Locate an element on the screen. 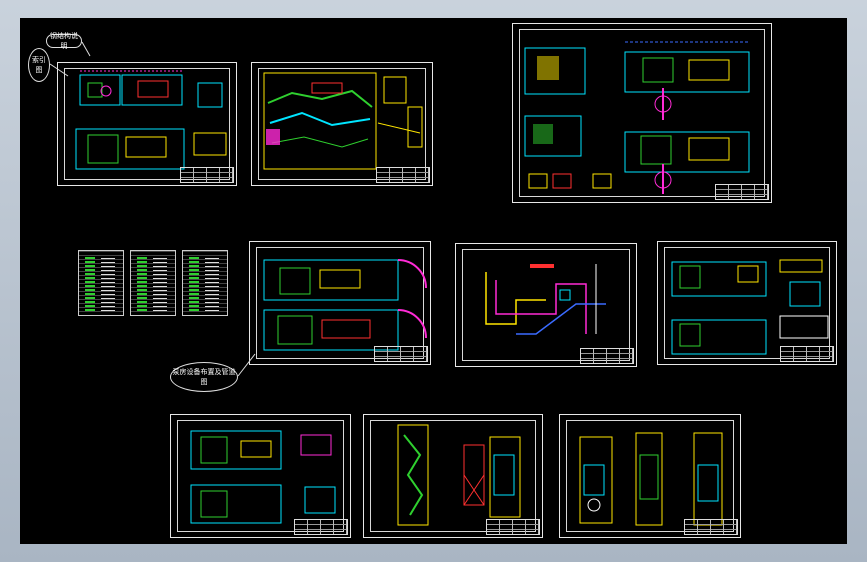  callout-label: 钢结构说明 is located at coordinates (64, 41).